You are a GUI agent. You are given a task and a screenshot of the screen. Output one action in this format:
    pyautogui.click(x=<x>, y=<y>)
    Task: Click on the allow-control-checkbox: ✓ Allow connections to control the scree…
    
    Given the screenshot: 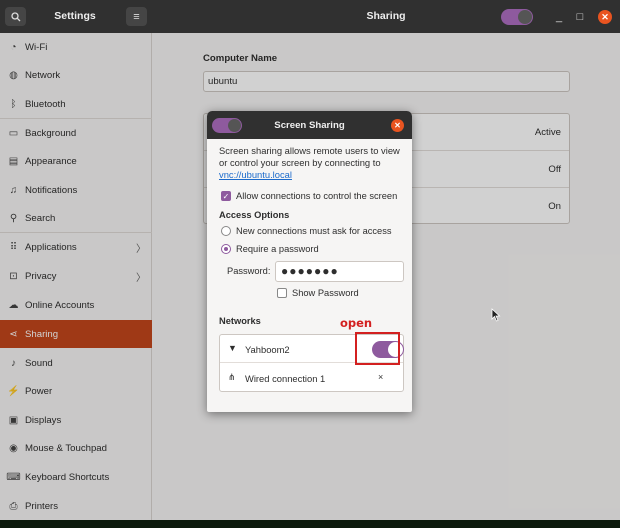 What is the action you would take?
    pyautogui.click(x=309, y=196)
    